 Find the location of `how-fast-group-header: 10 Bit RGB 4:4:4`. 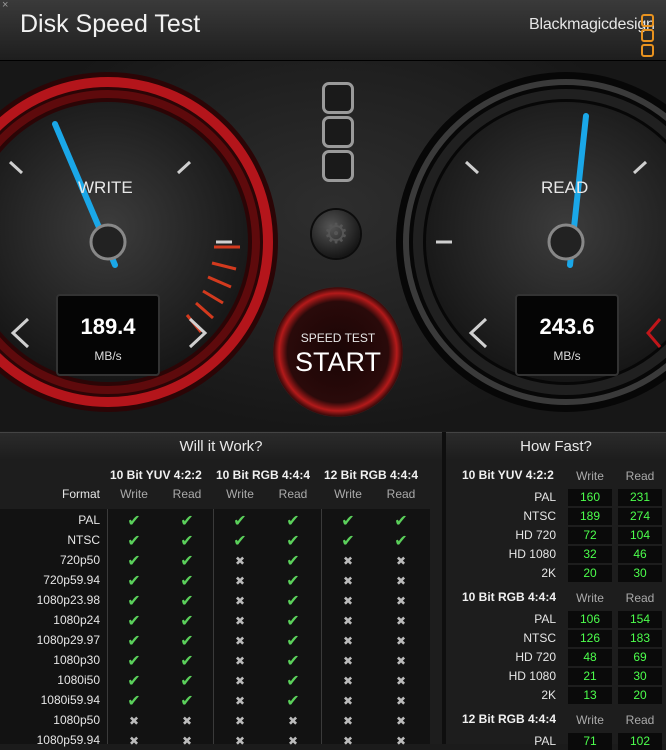

how-fast-group-header: 10 Bit RGB 4:4:4 is located at coordinates (509, 597).